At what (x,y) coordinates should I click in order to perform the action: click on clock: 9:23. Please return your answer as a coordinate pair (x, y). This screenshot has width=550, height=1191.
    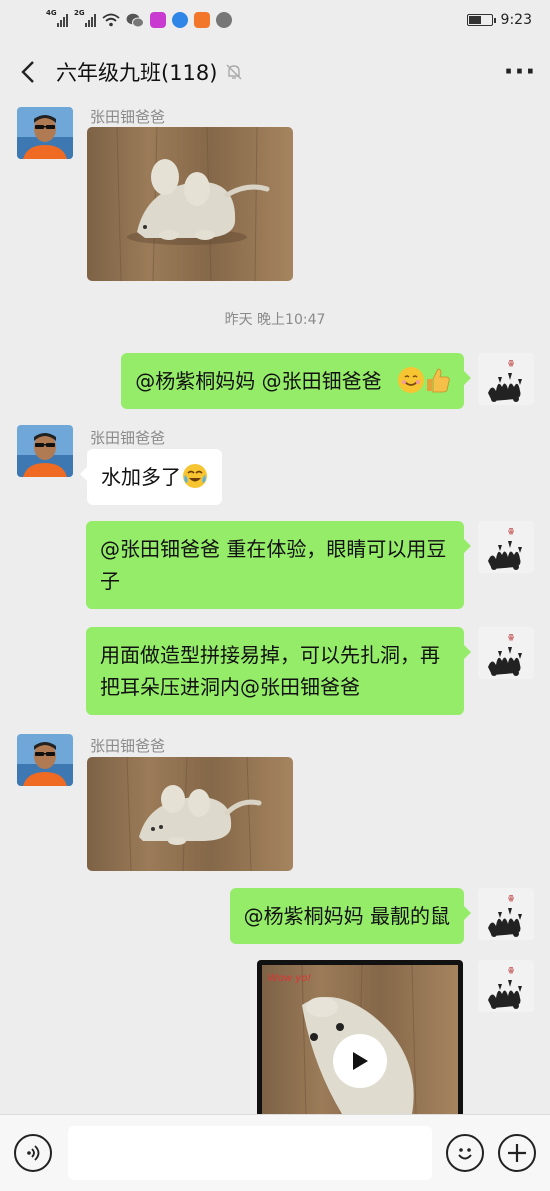
    Looking at the image, I should click on (516, 20).